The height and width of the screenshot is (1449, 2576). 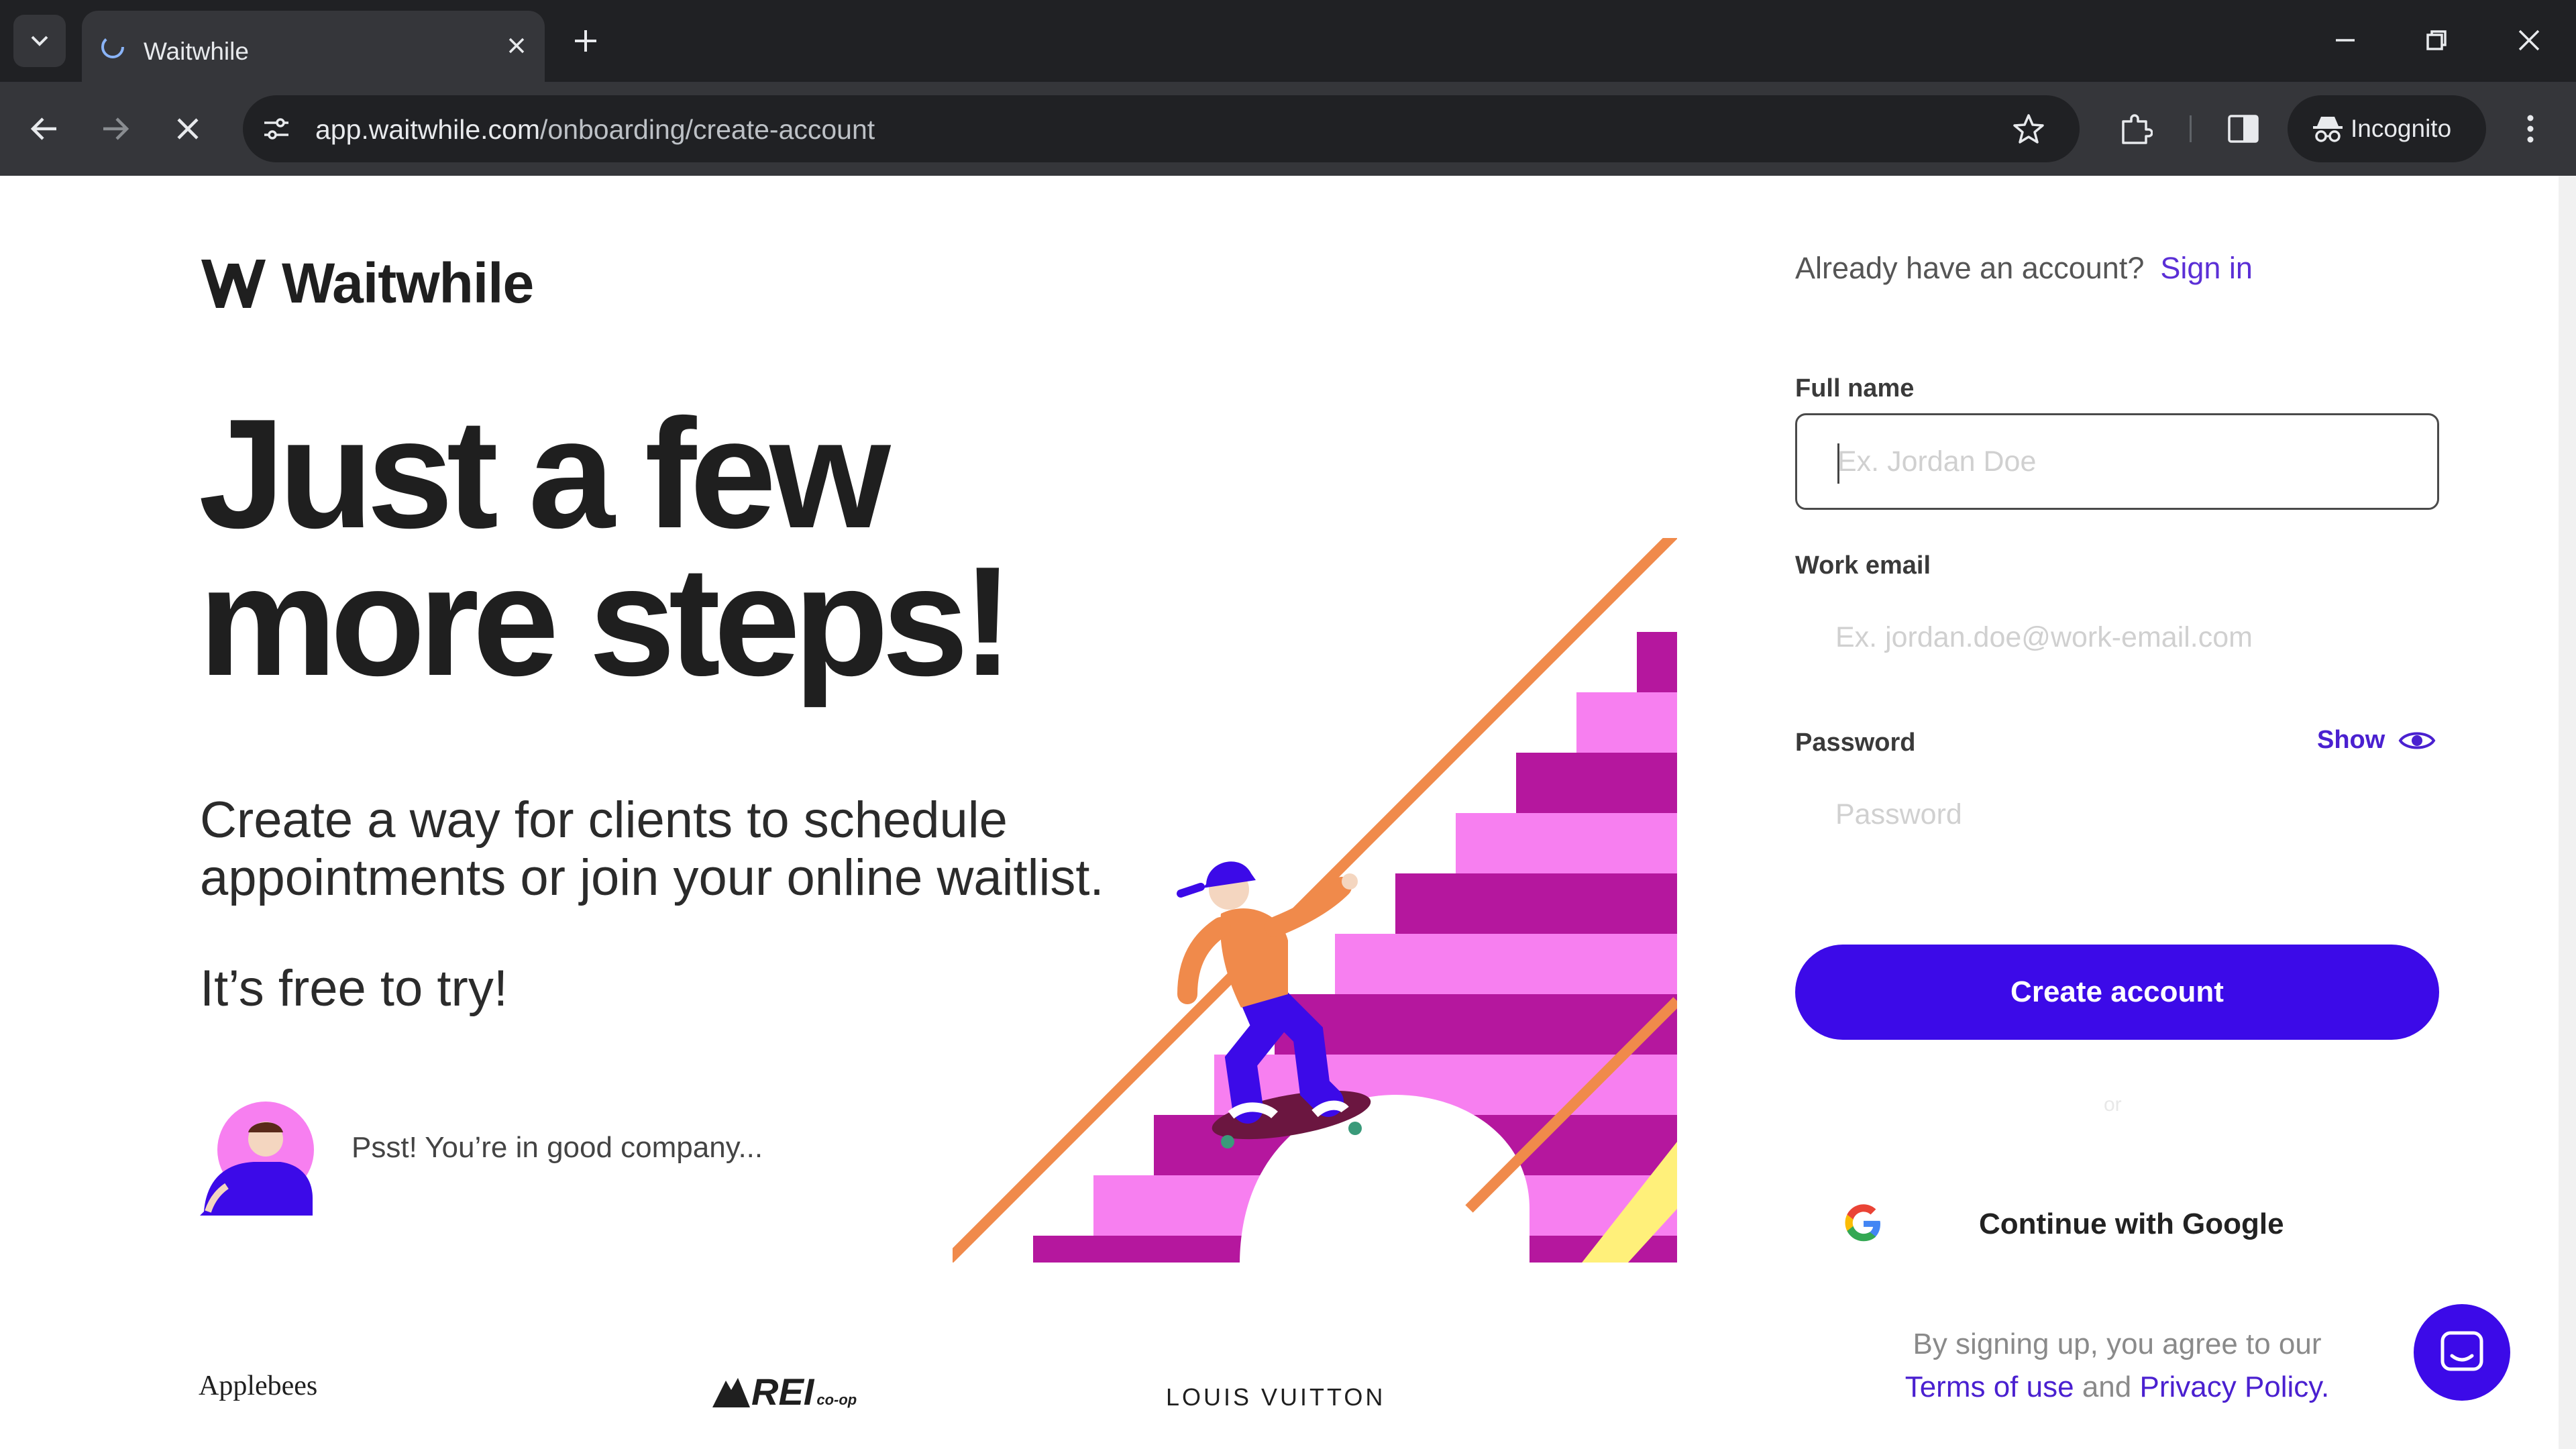 I want to click on minimize-button, so click(x=2345, y=40).